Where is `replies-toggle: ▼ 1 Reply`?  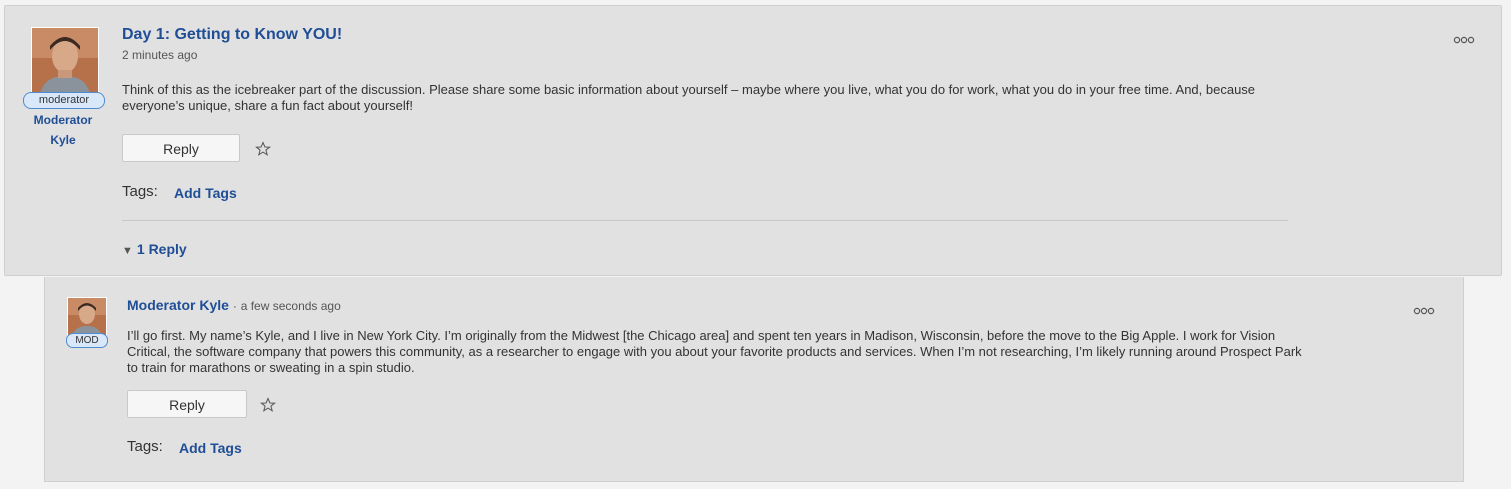
replies-toggle: ▼ 1 Reply is located at coordinates (154, 249).